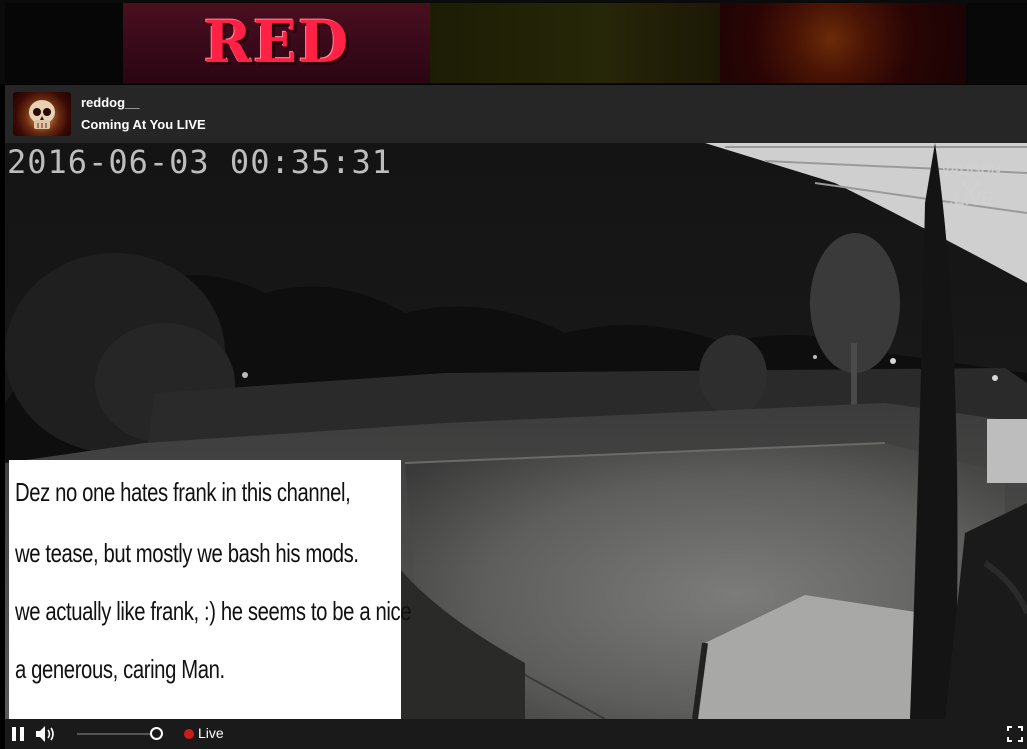  Describe the element at coordinates (200, 162) in the screenshot. I see `camera-timestamp: 2016-06-03 00:35:31` at that location.